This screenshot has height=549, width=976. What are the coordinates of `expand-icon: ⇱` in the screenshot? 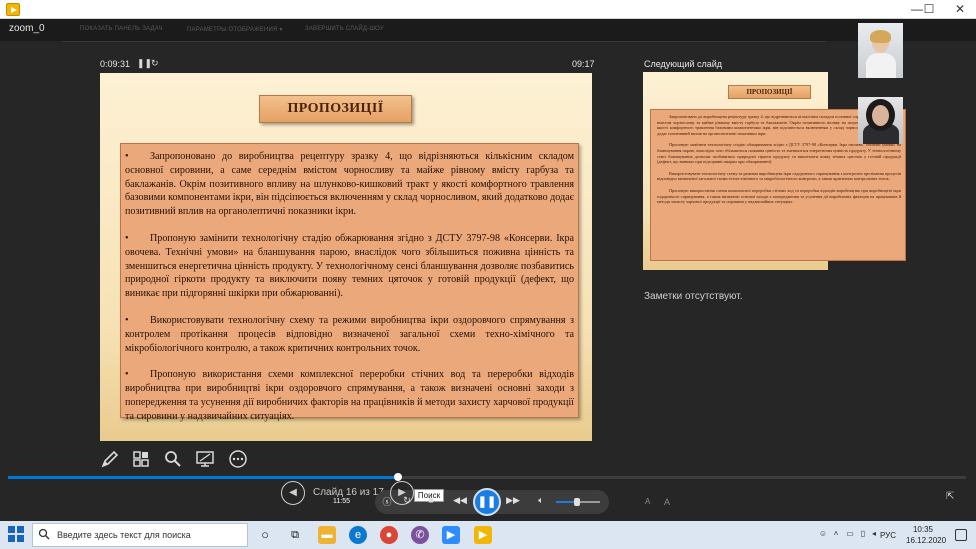 It's located at (952, 497).